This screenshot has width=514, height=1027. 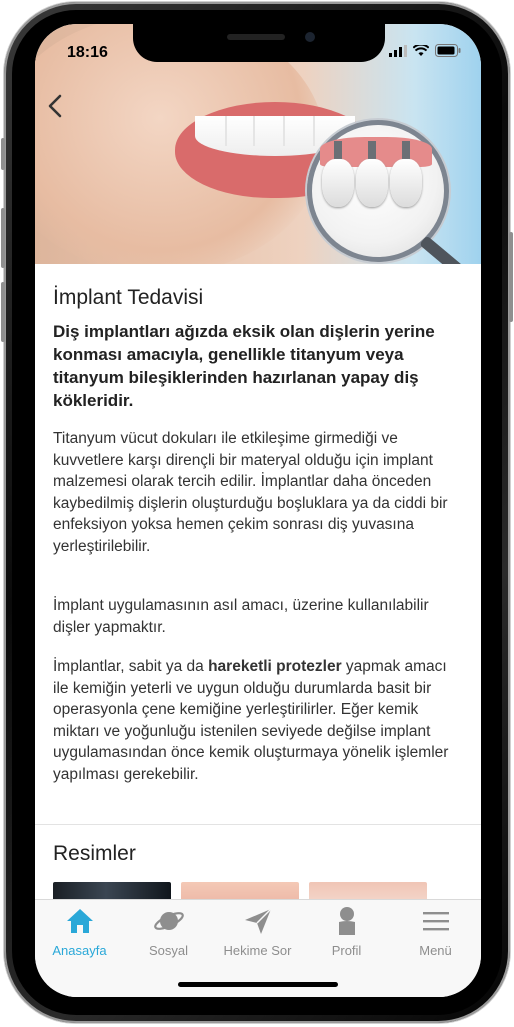 What do you see at coordinates (3, 238) in the screenshot?
I see `volume-up-button` at bounding box center [3, 238].